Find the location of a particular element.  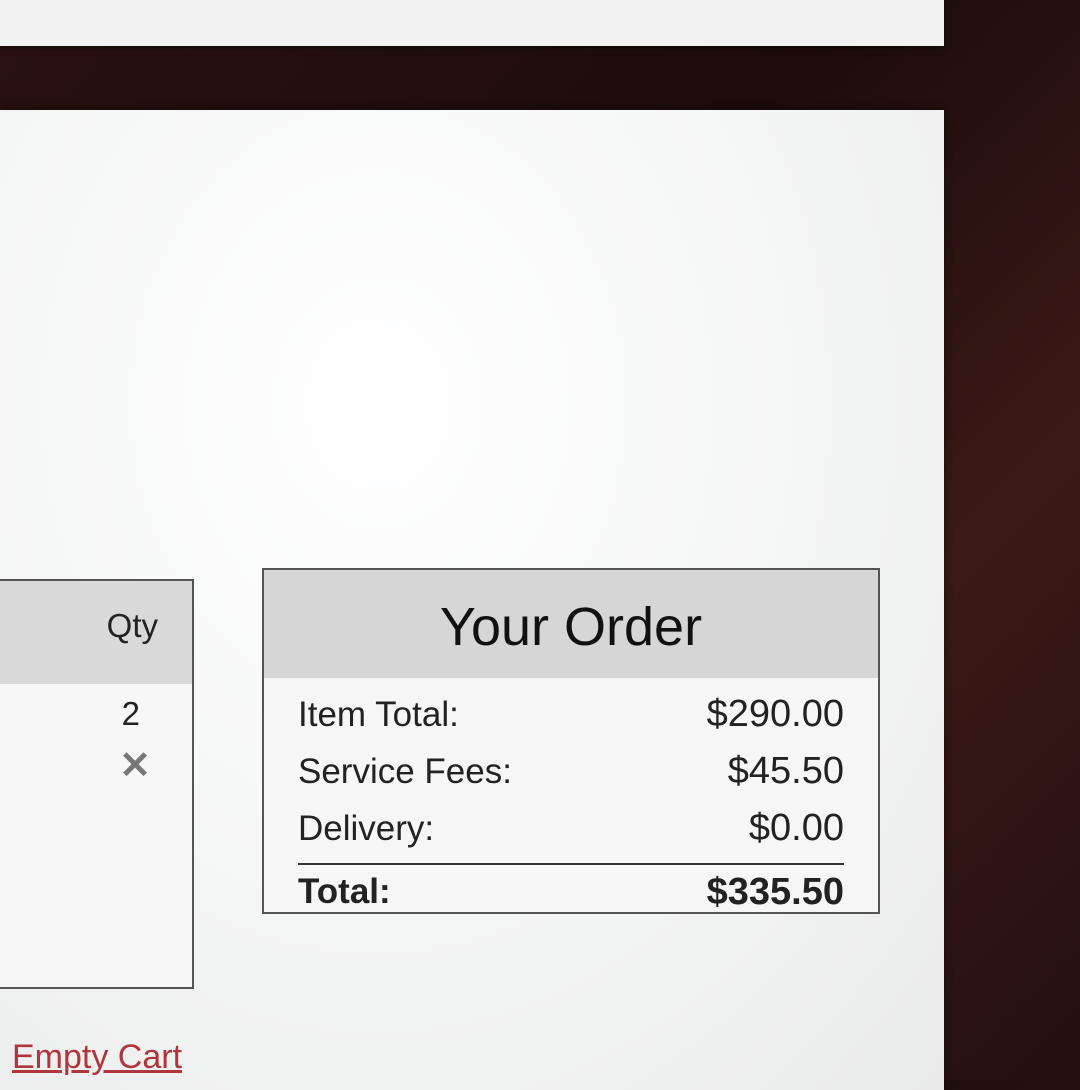

item-total-label: Item Total: is located at coordinates (378, 714).